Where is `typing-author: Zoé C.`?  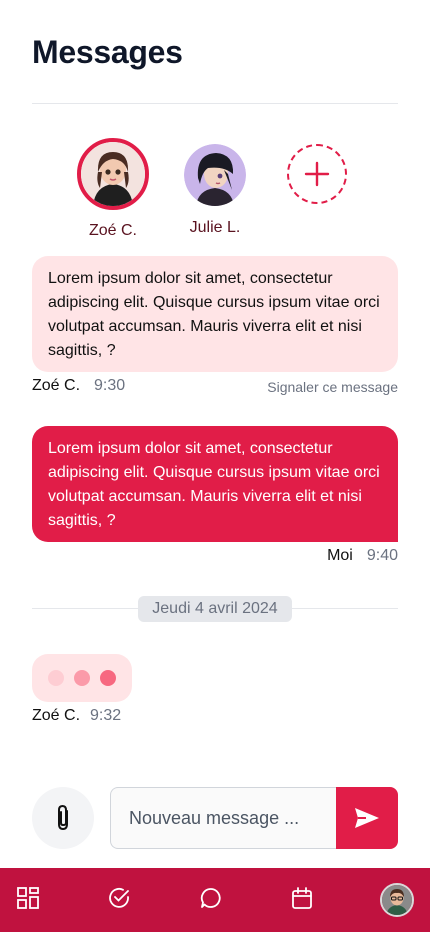
typing-author: Zoé C. is located at coordinates (56, 715).